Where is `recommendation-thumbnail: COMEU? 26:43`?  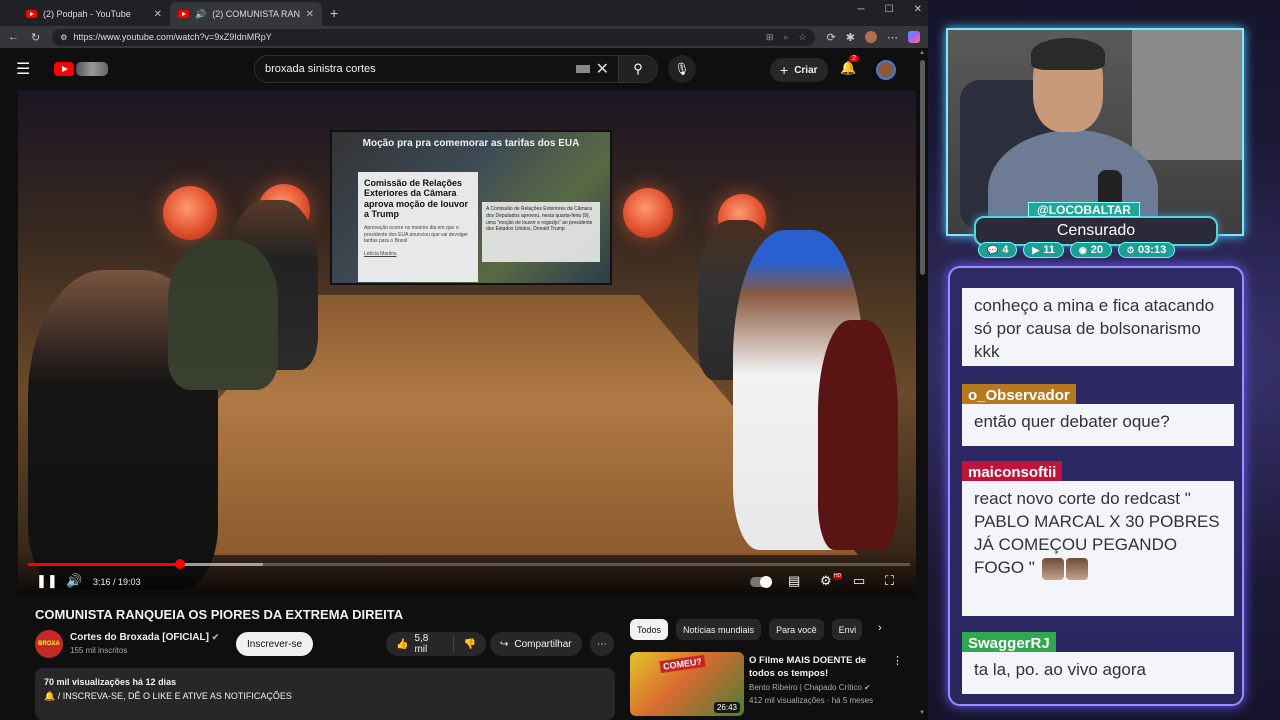
recommendation-thumbnail: COMEU? 26:43 is located at coordinates (687, 684).